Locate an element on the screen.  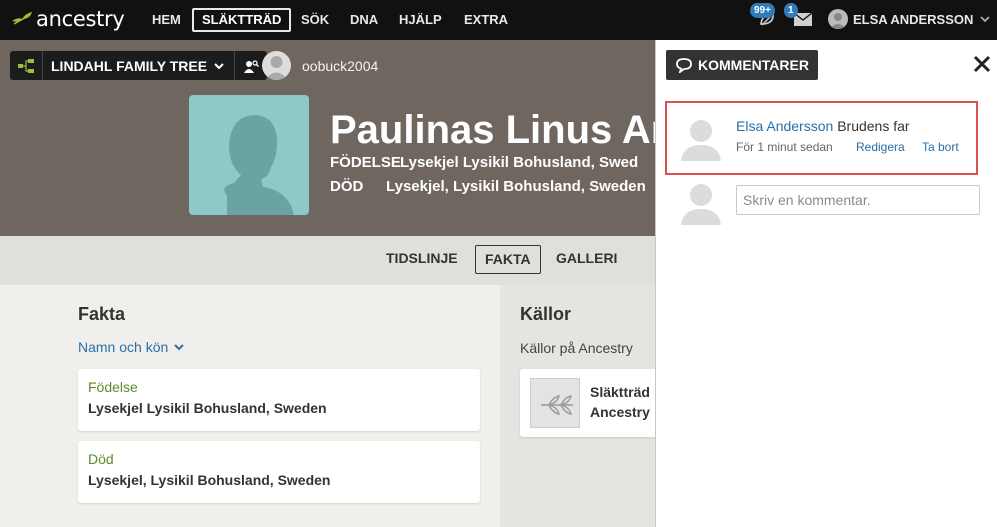
owner-avatar is located at coordinates (276, 65).